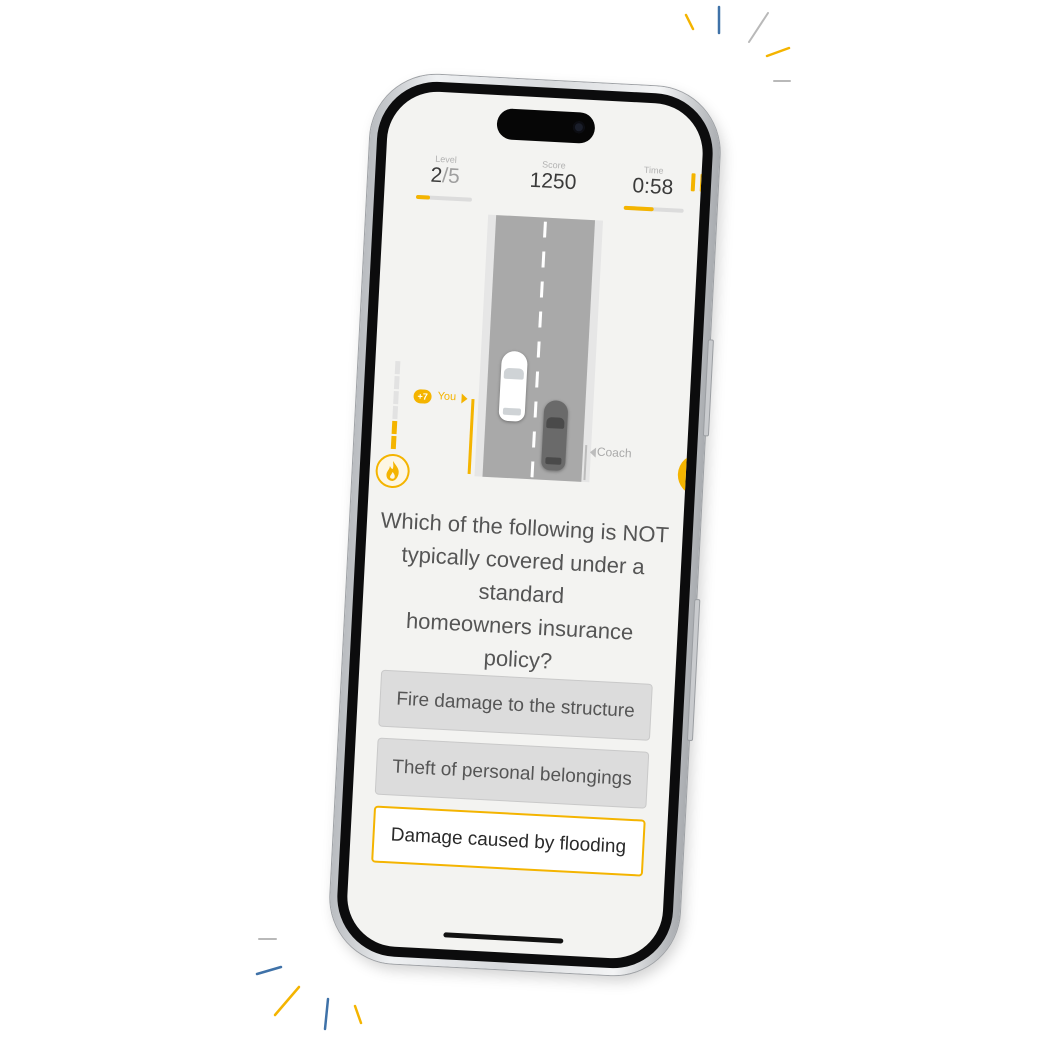 The image size is (1041, 1040). Describe the element at coordinates (447, 397) in the screenshot. I see `you-label: You` at that location.